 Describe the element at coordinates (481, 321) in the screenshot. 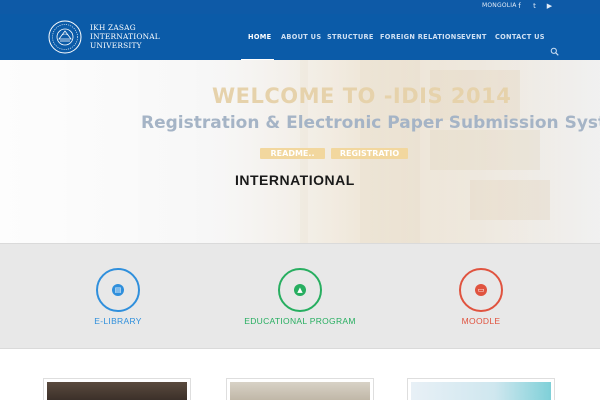

I see `feature-label: MOODLE` at that location.